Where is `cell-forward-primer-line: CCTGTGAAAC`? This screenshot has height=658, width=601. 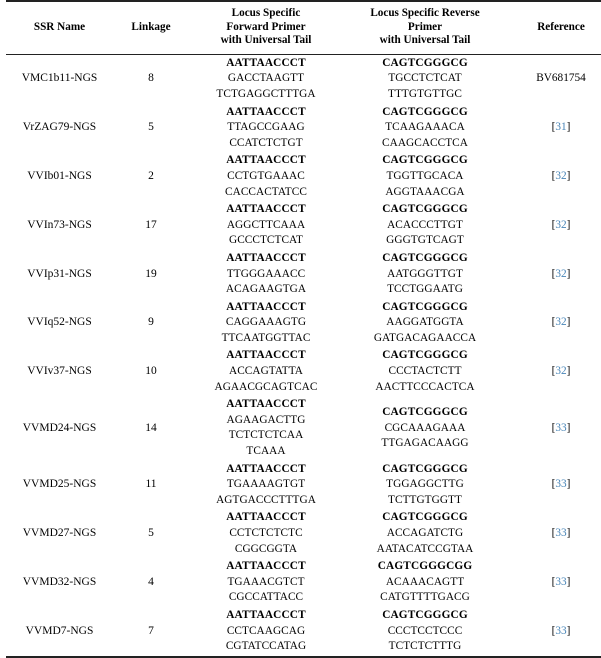
cell-forward-primer-line: CCTGTGAAAC is located at coordinates (266, 175).